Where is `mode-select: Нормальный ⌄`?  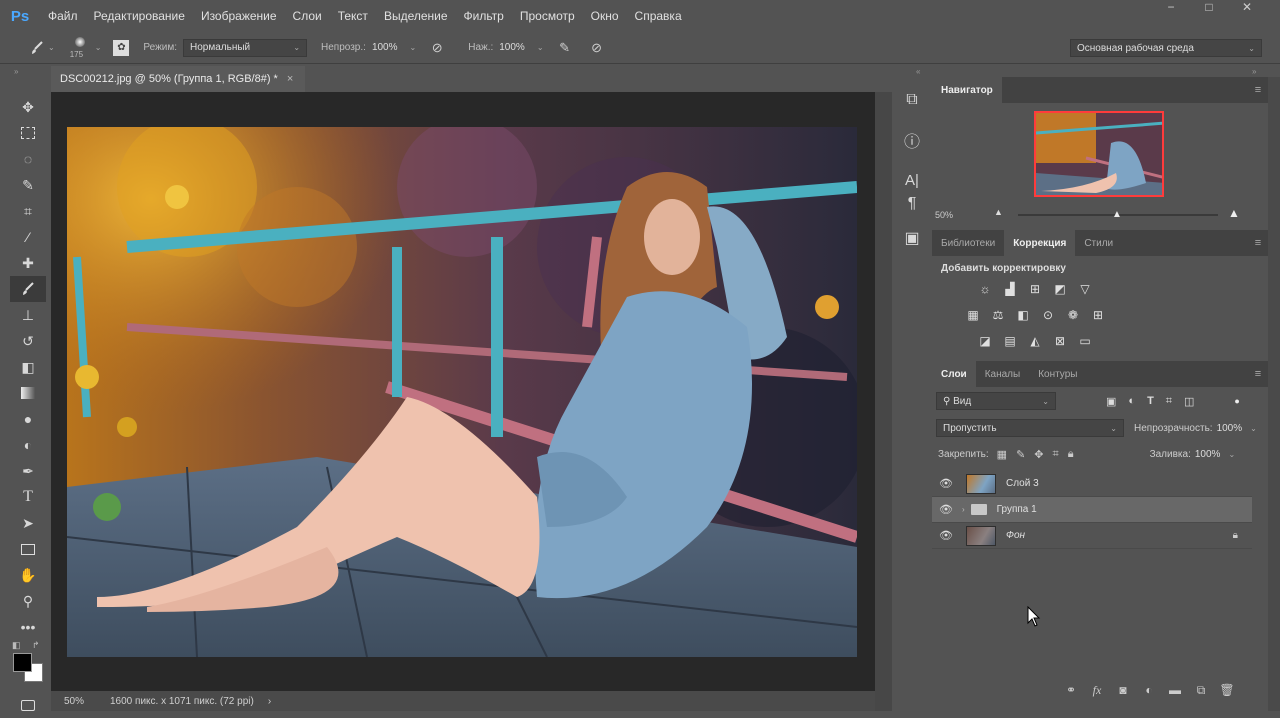 mode-select: Нормальный ⌄ is located at coordinates (245, 47).